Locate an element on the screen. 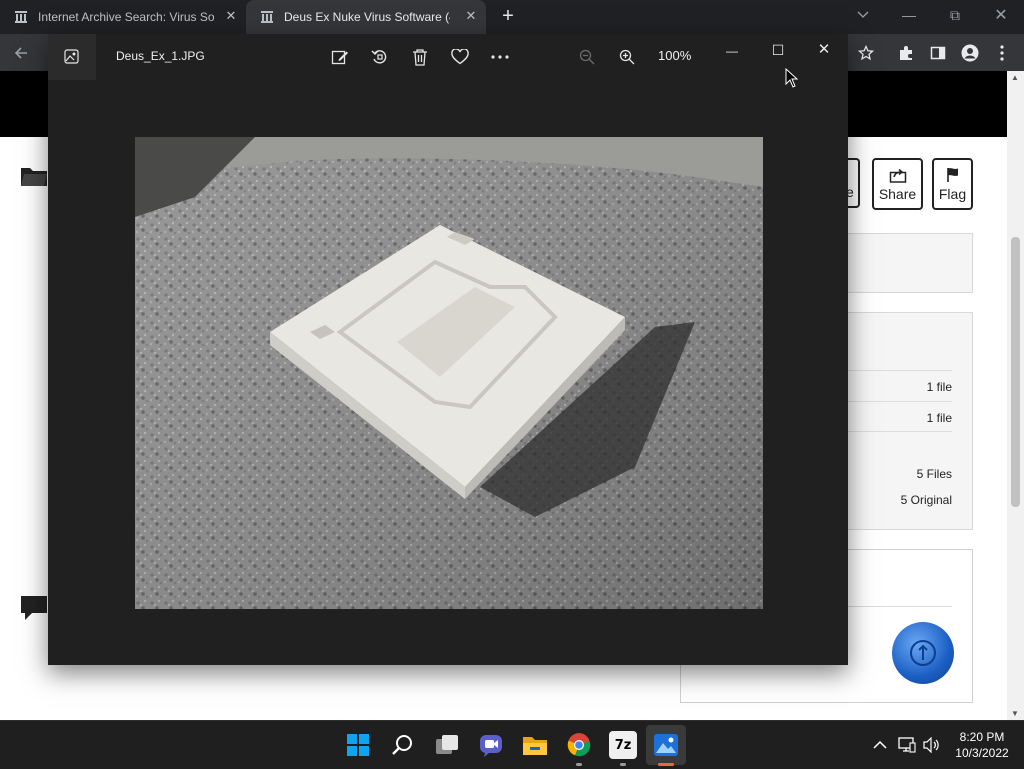  flag-label: Flag is located at coordinates (952, 193).